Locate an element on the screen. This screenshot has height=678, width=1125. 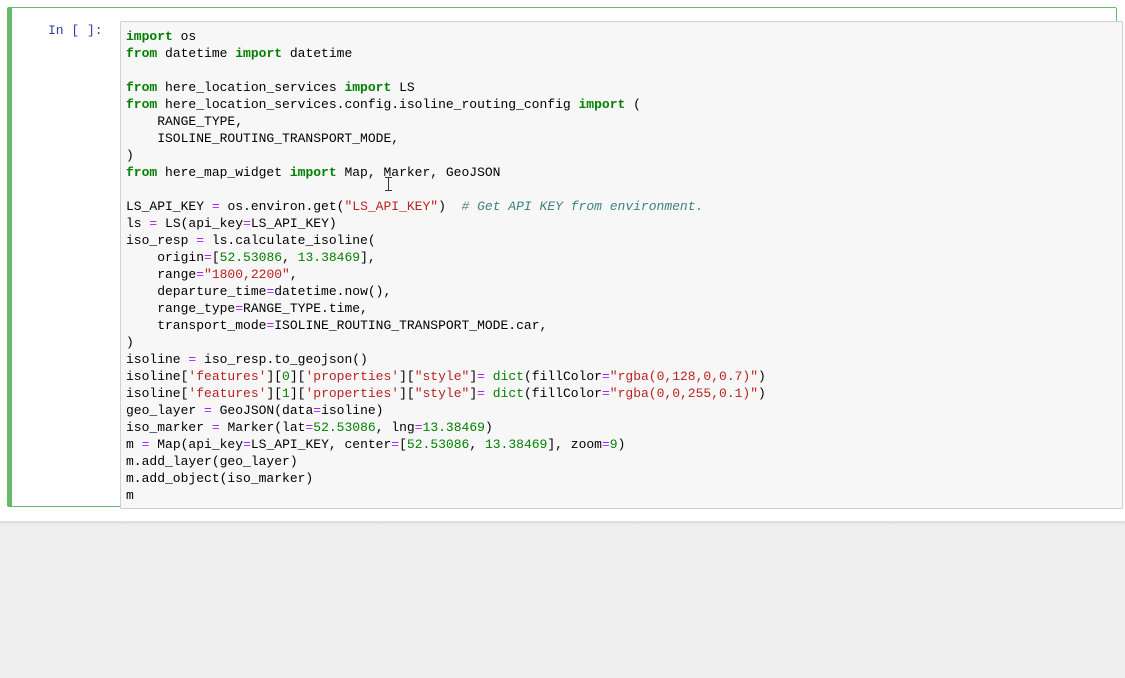
code-line: isoline = iso_resp.to_geojson() is located at coordinates (446, 359).